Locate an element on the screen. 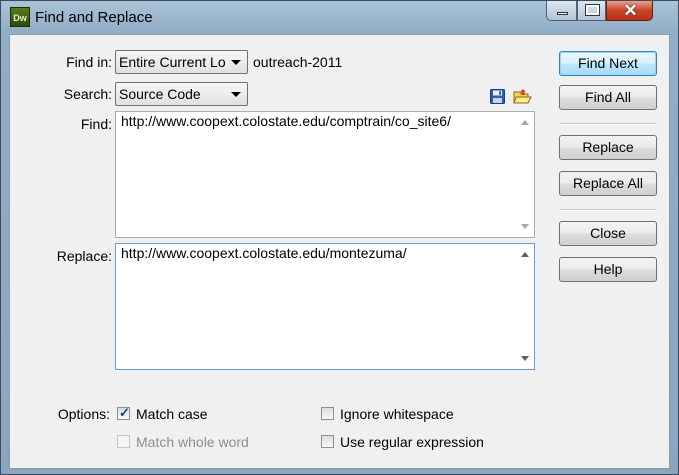  window-title: Find and Replace is located at coordinates (94, 17).